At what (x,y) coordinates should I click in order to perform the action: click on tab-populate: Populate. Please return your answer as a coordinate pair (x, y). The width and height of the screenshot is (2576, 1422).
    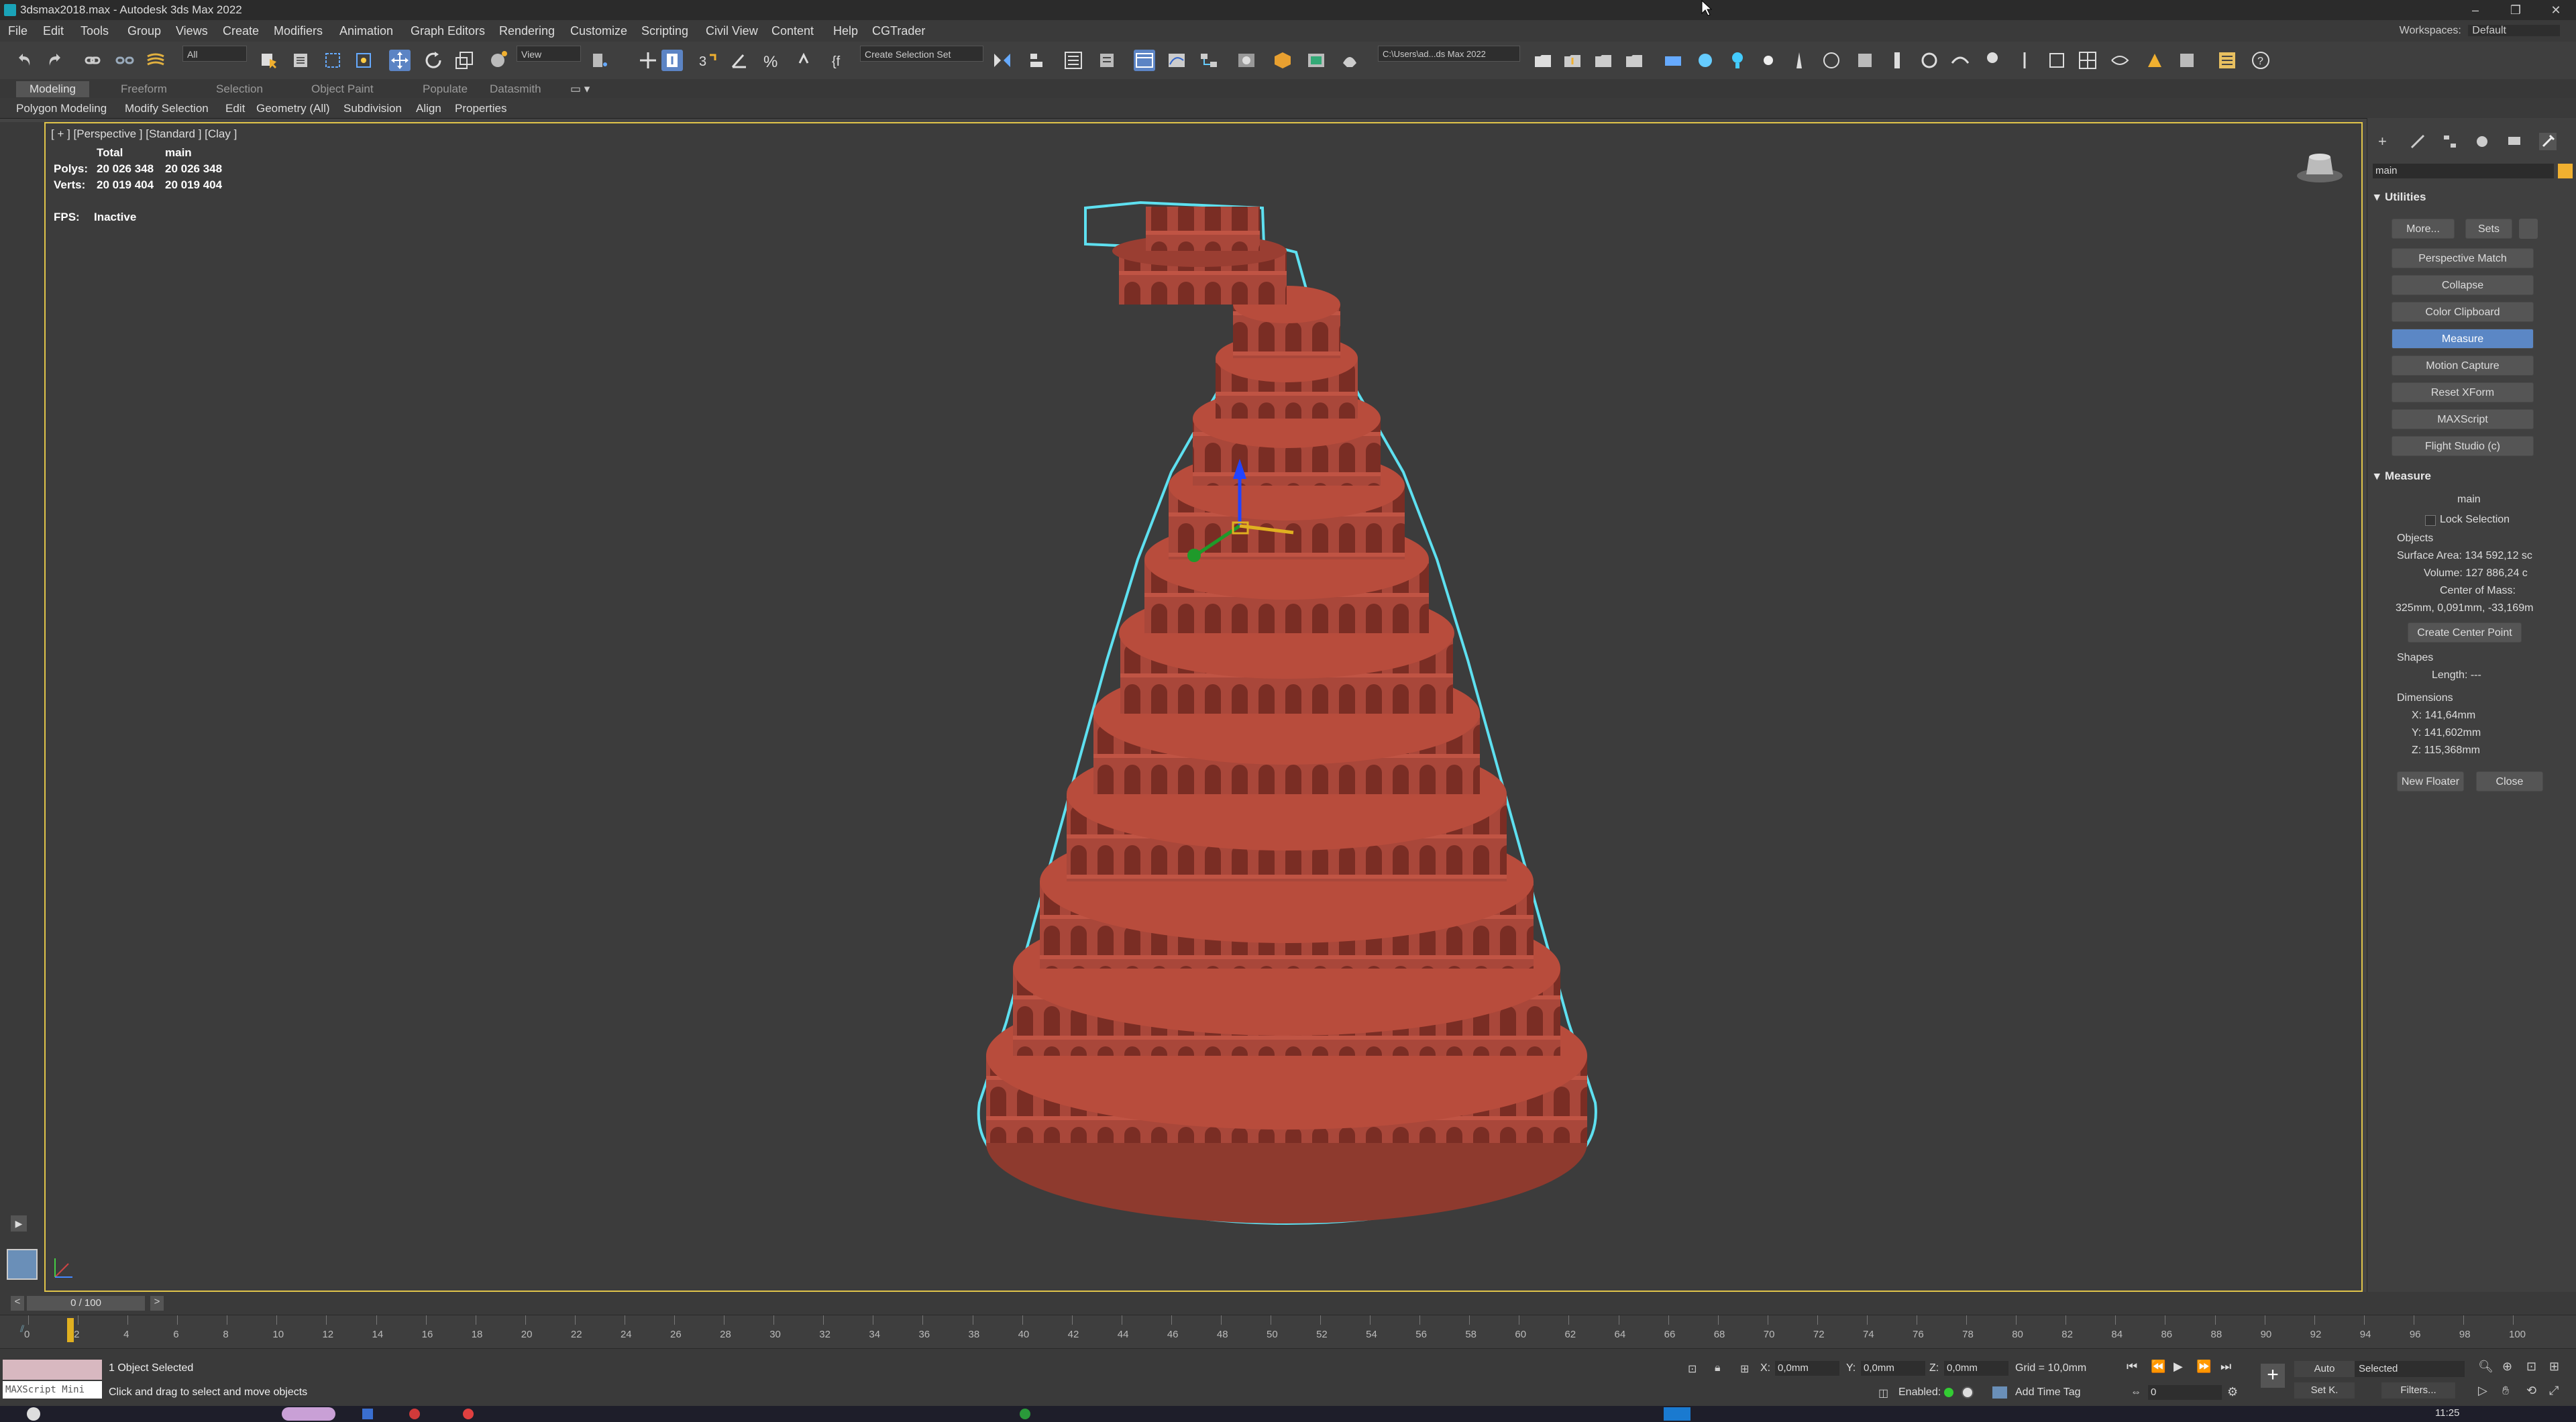
    Looking at the image, I should click on (445, 90).